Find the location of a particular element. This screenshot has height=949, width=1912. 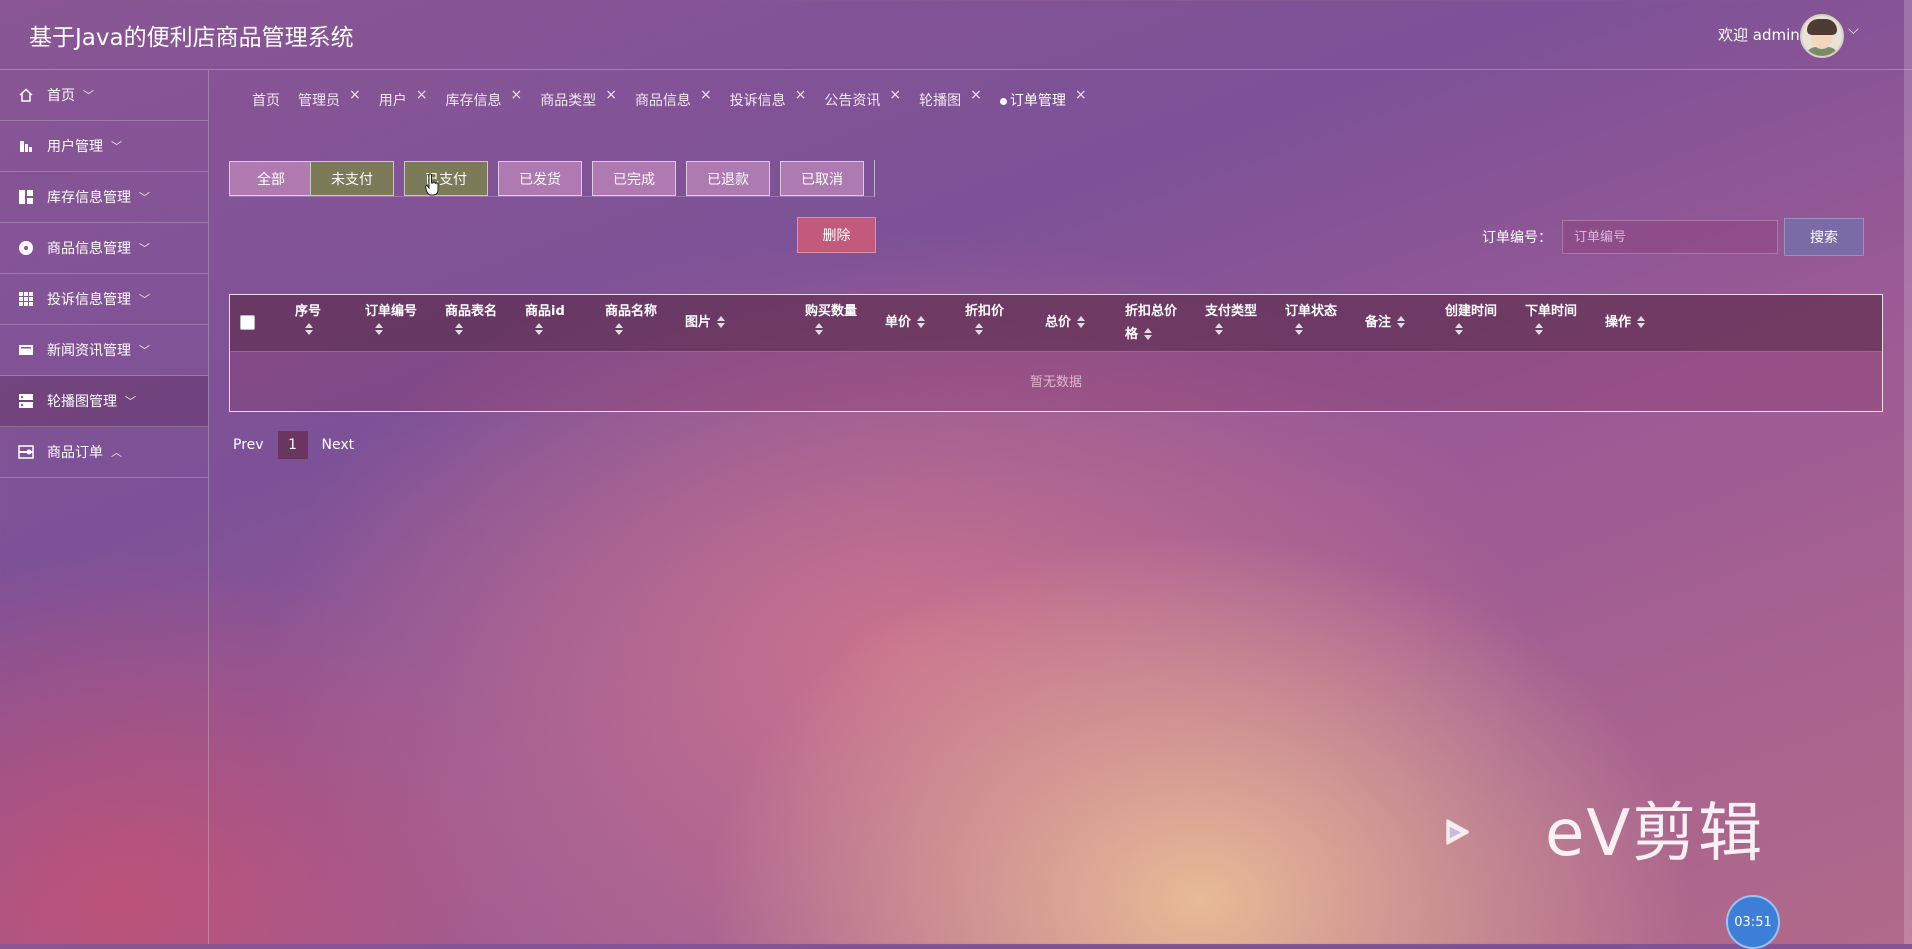

sidebar-item-users: 用户管理 ﹀ is located at coordinates (104, 146).